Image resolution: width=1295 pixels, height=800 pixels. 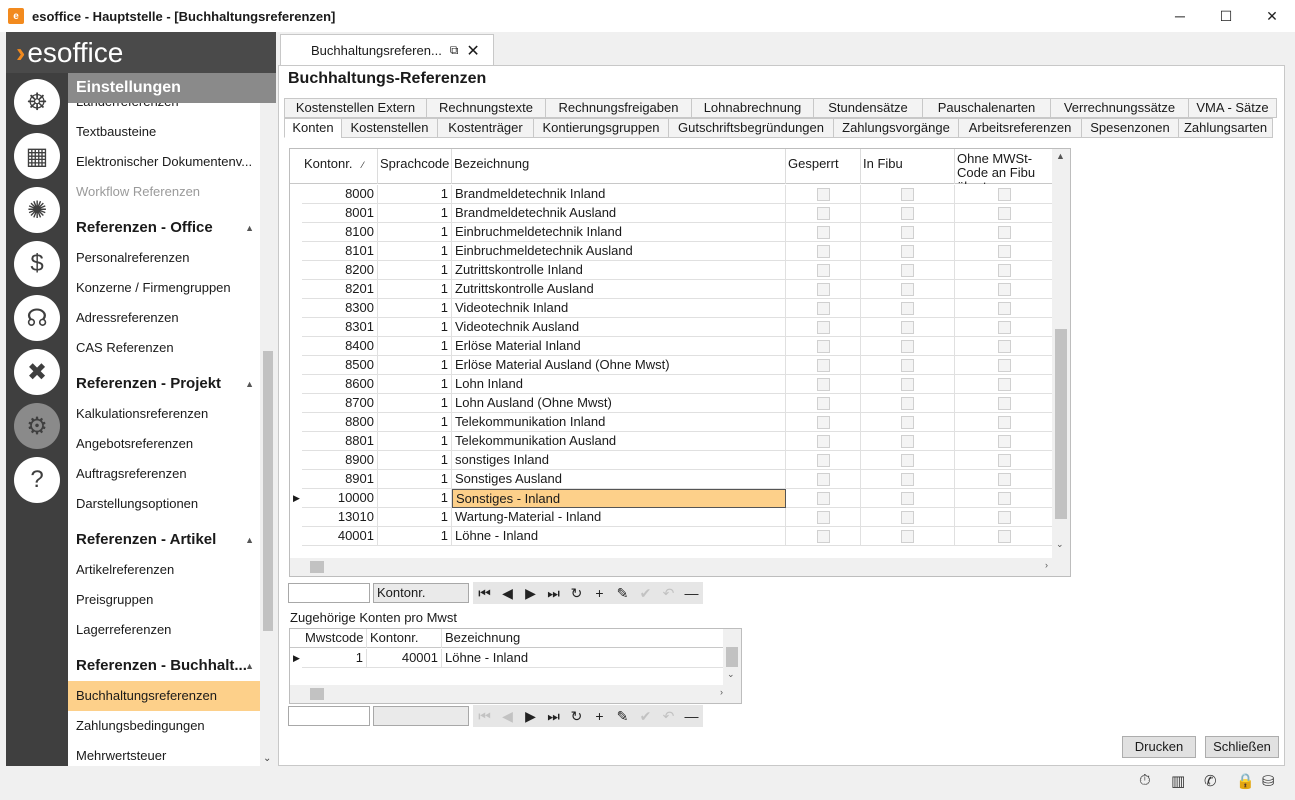 I want to click on print-button: Drucken, so click(x=1159, y=747).